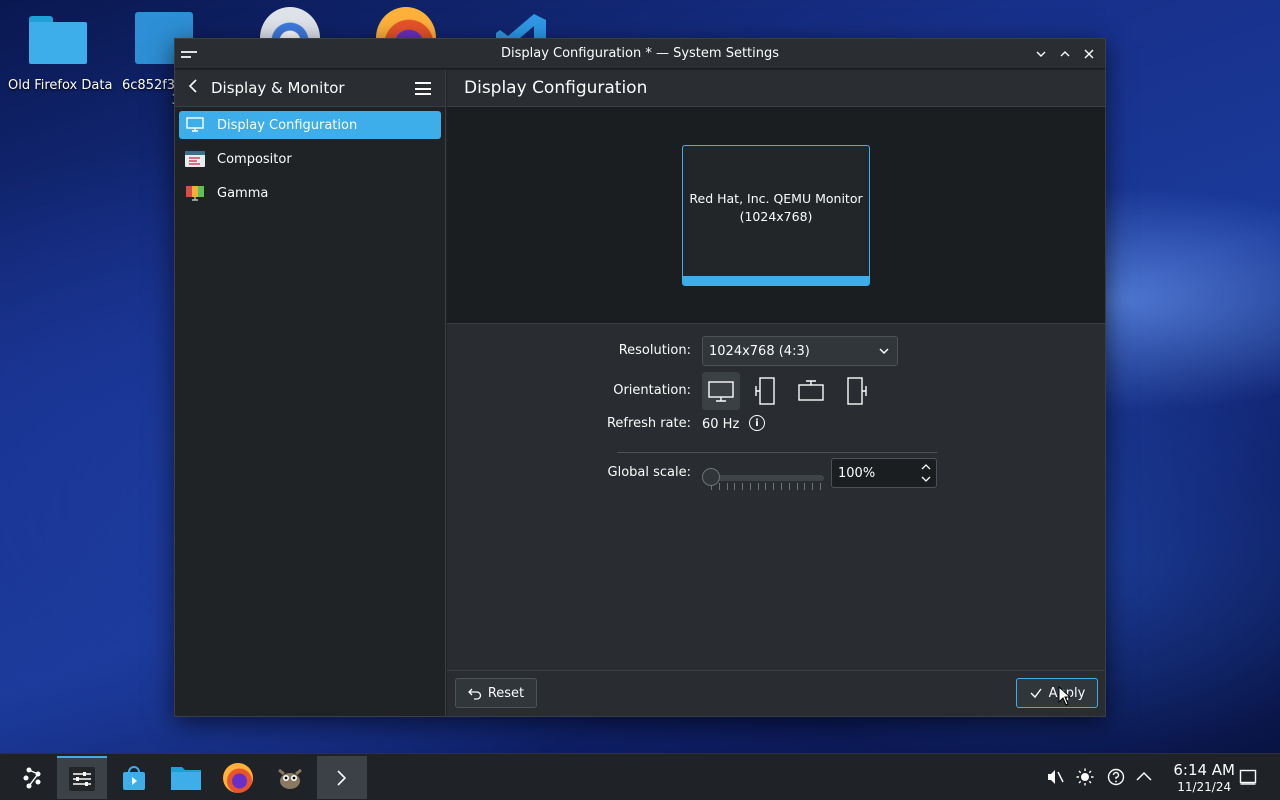 This screenshot has height=800, width=1280. I want to click on maximize-button, so click(1065, 54).